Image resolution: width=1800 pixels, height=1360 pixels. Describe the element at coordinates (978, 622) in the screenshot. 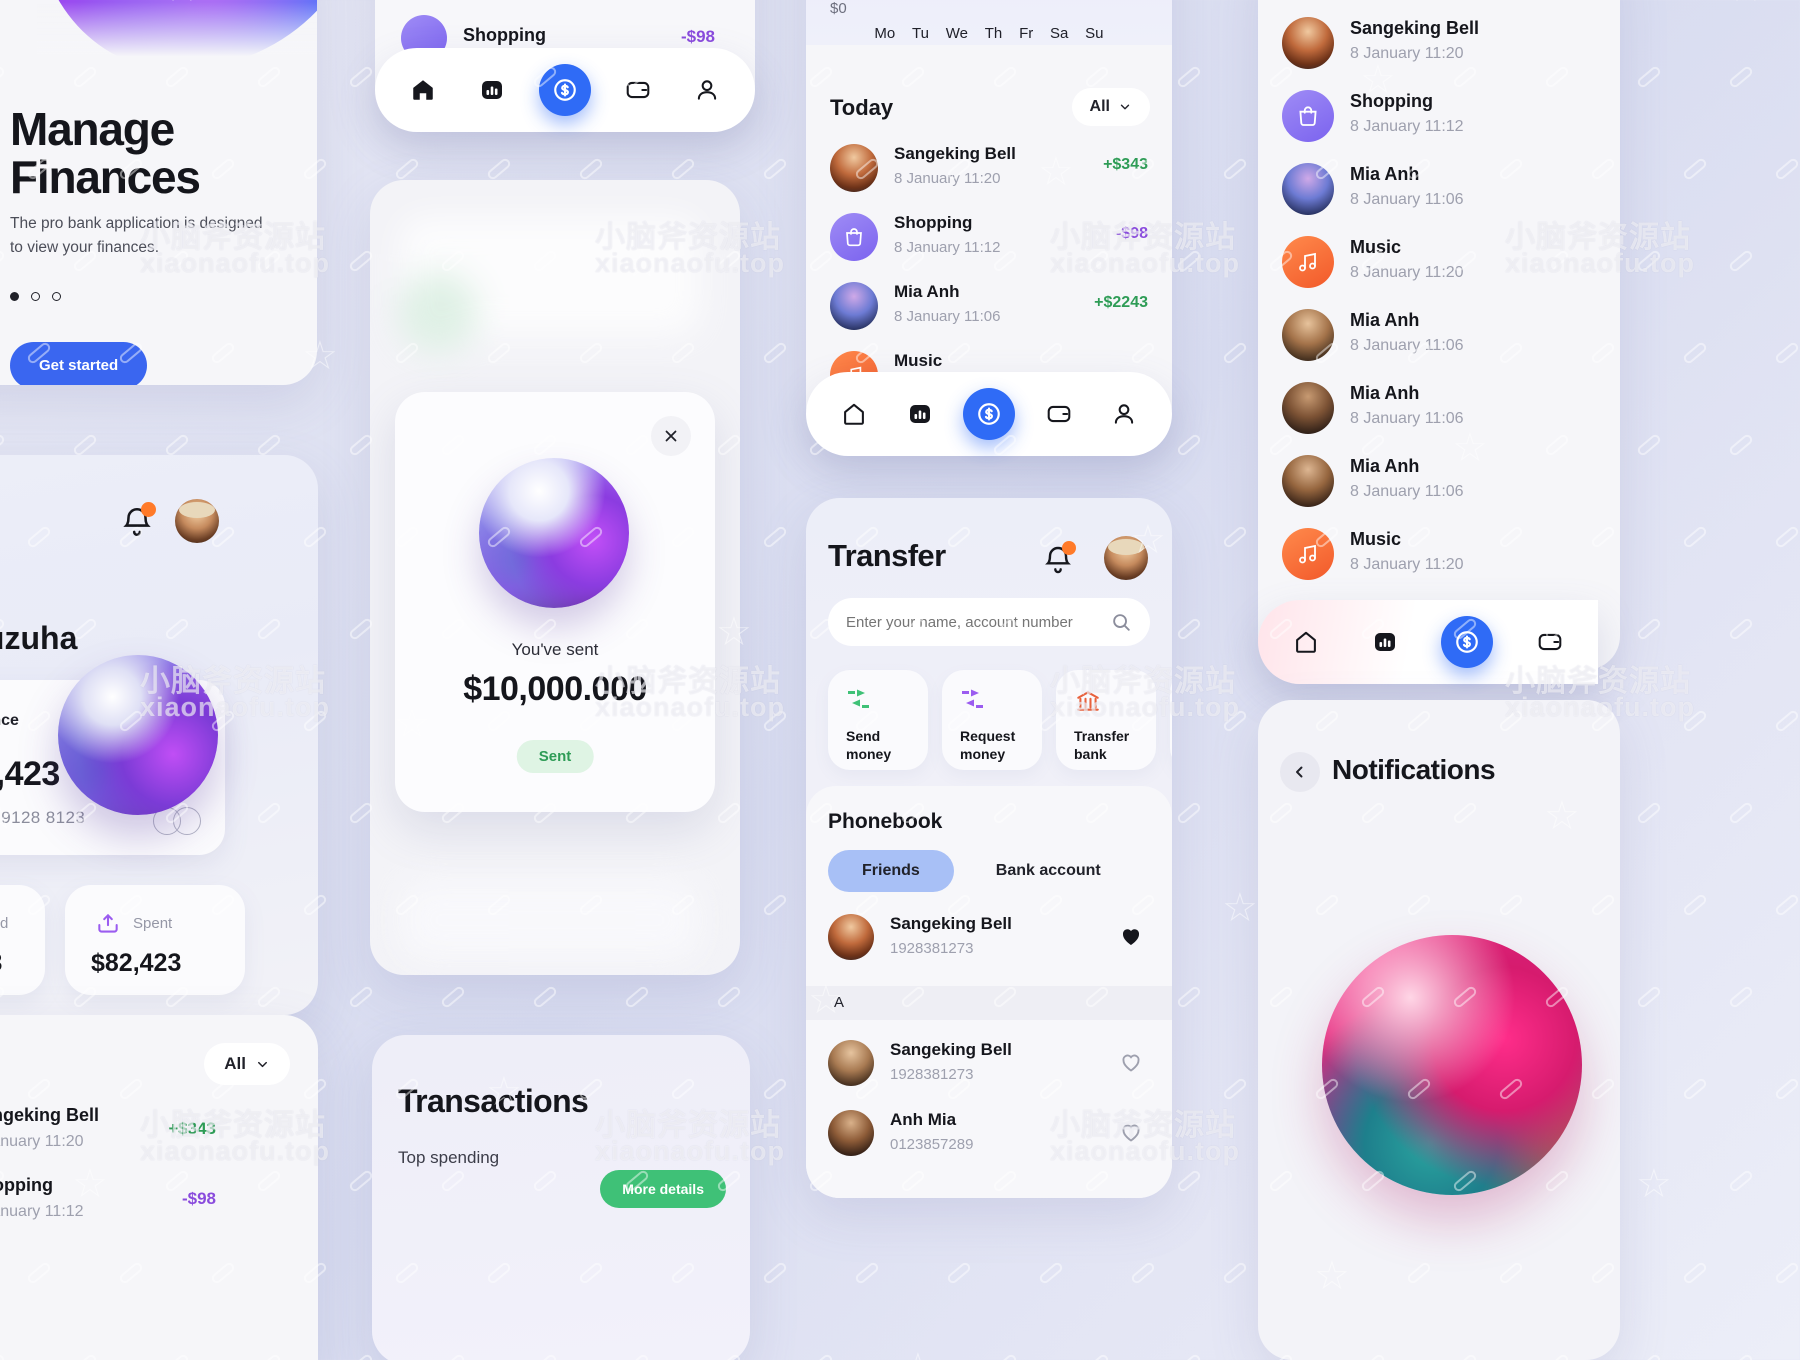

I see `search-input` at that location.